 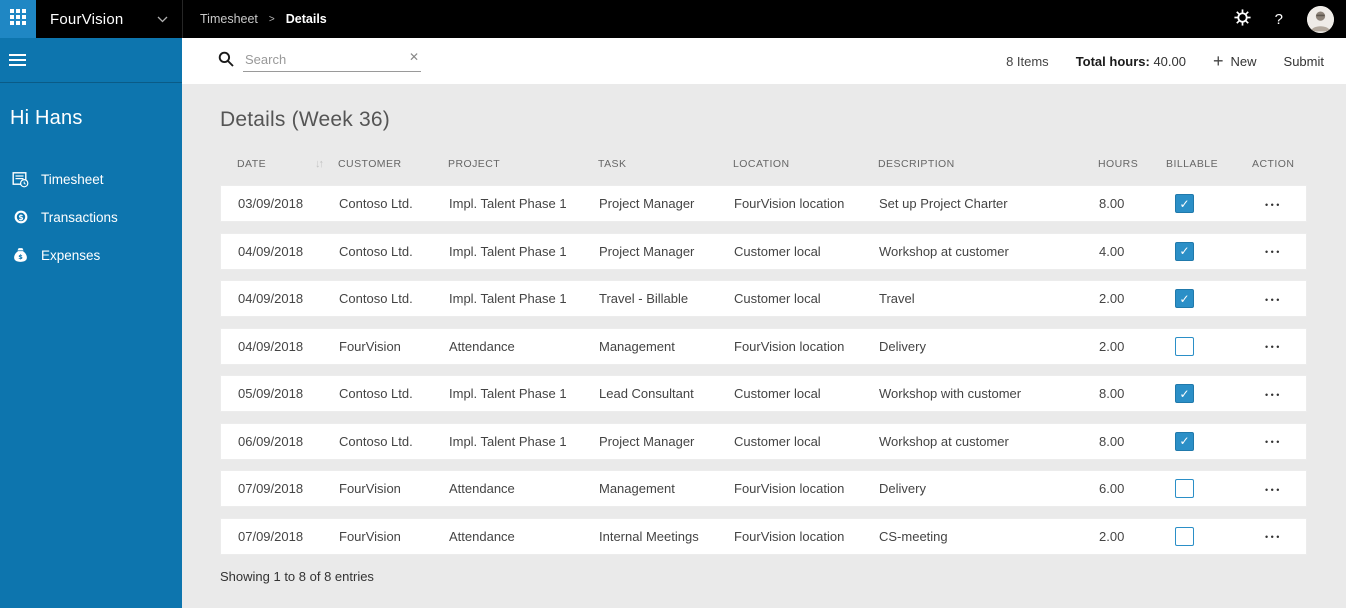 I want to click on sidebar-item-label: Timesheet, so click(x=72, y=179).